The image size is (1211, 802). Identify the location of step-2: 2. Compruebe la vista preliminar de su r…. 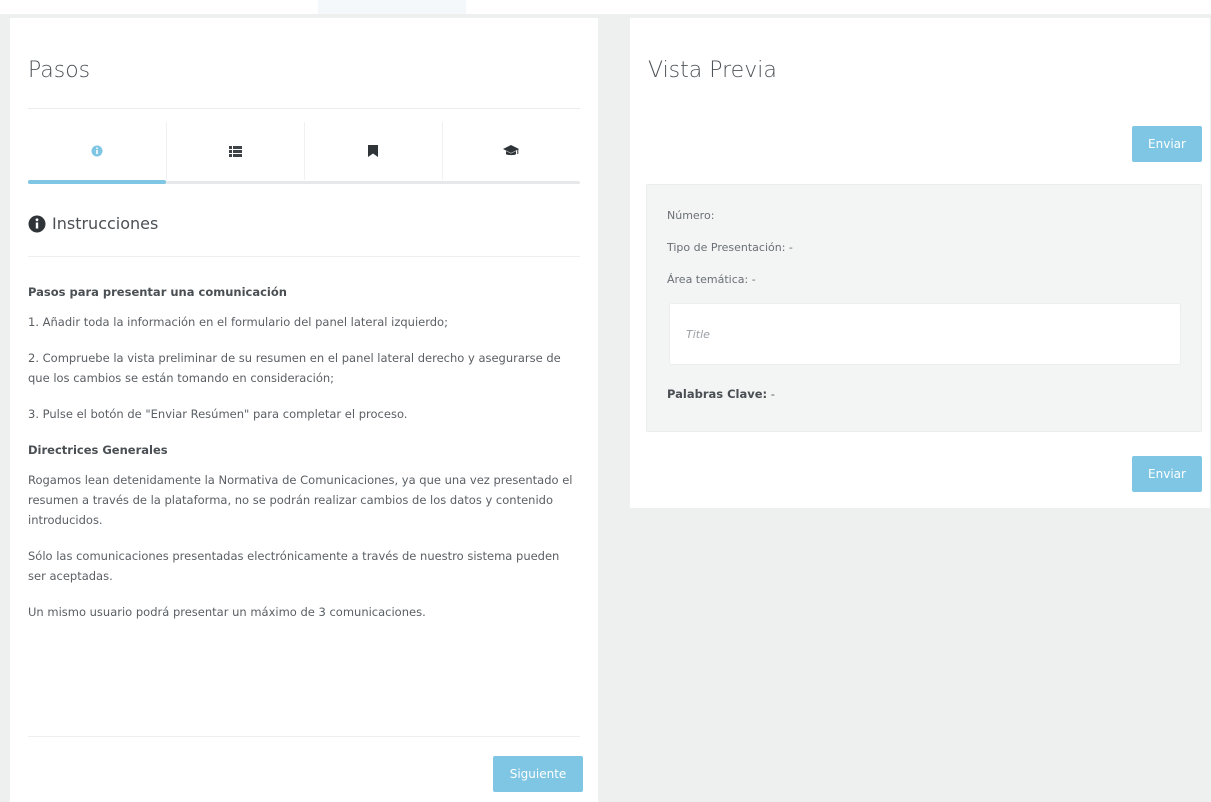
(294, 368).